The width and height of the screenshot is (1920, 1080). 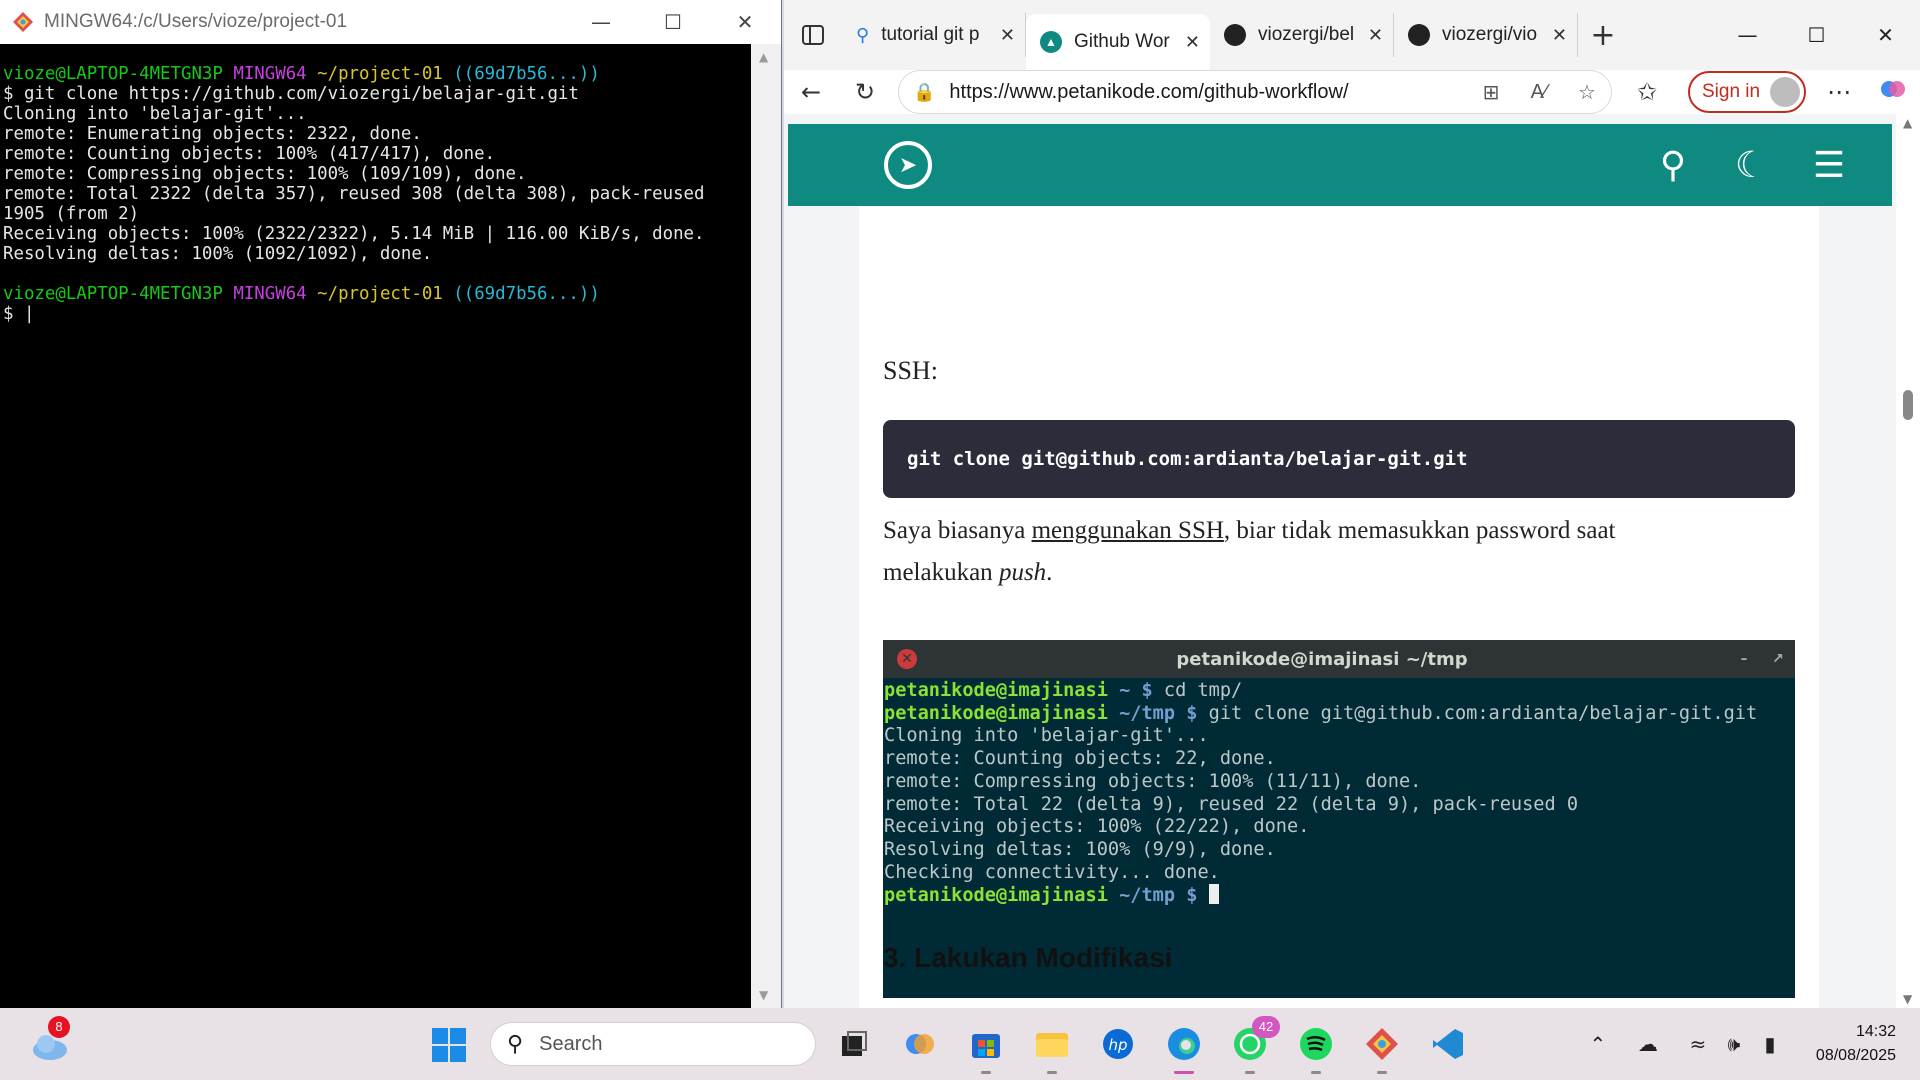 I want to click on store-icon, so click(x=986, y=1046).